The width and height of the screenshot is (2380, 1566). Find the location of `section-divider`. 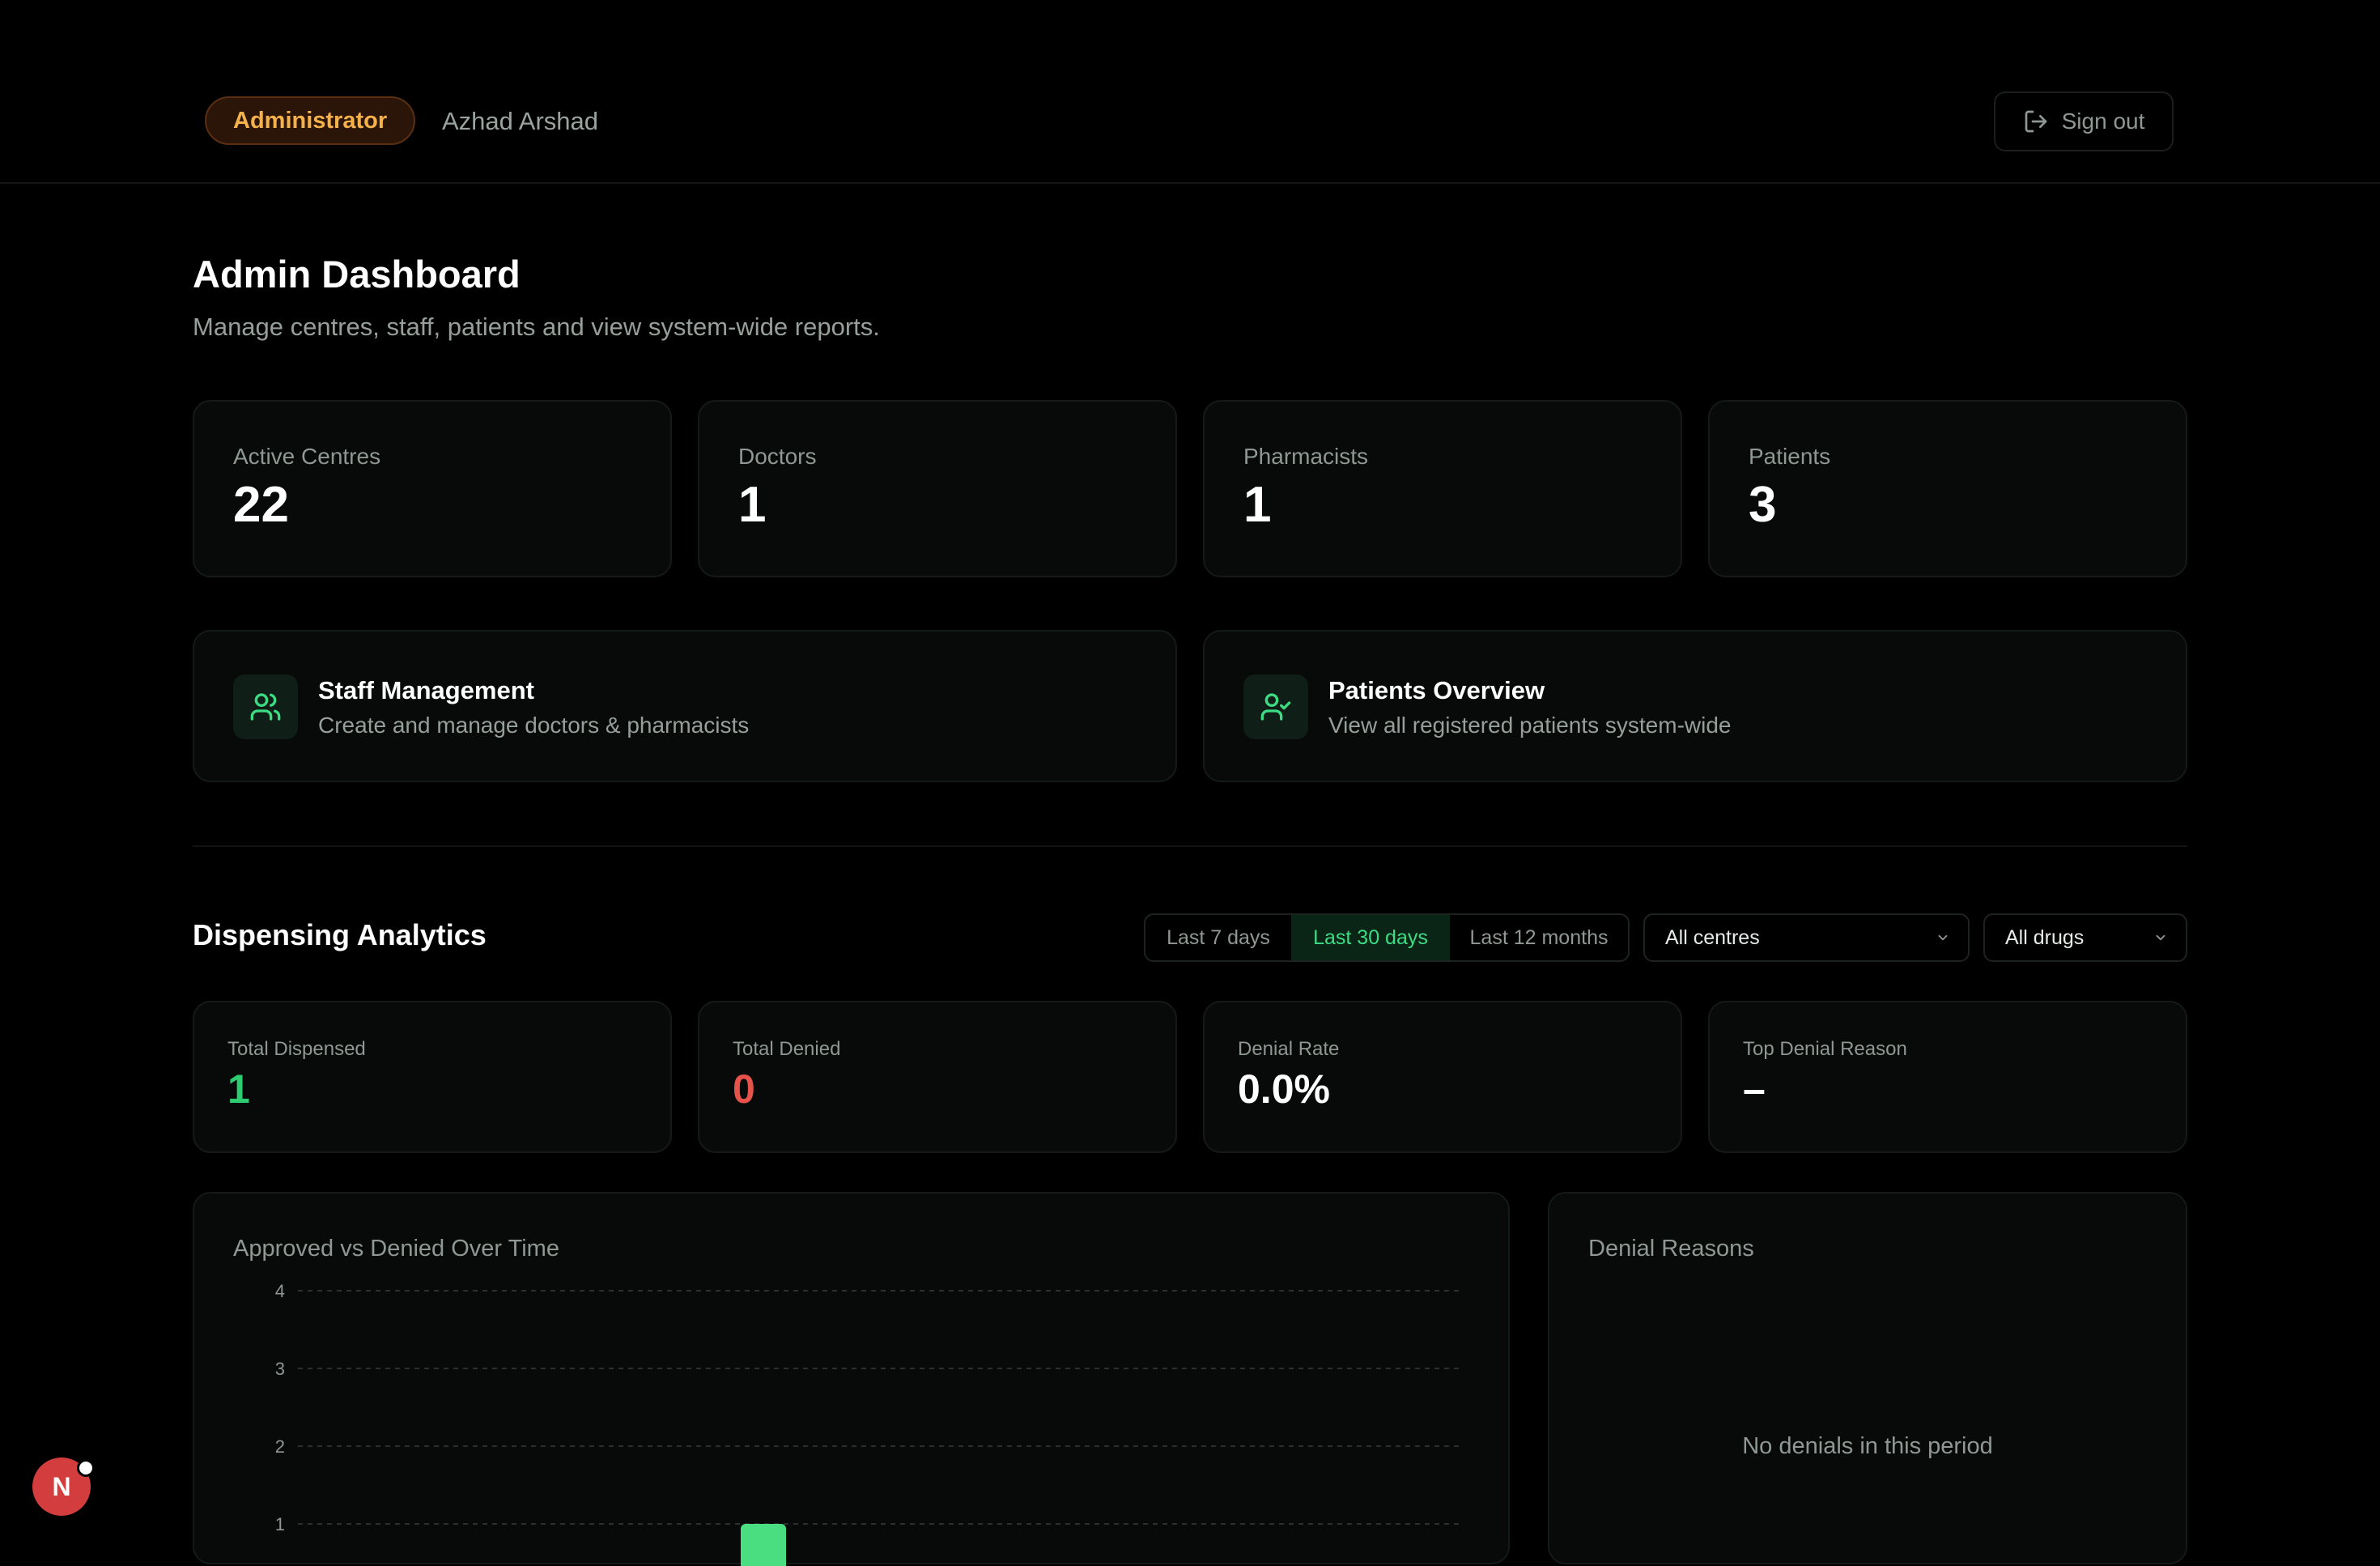

section-divider is located at coordinates (1190, 846).